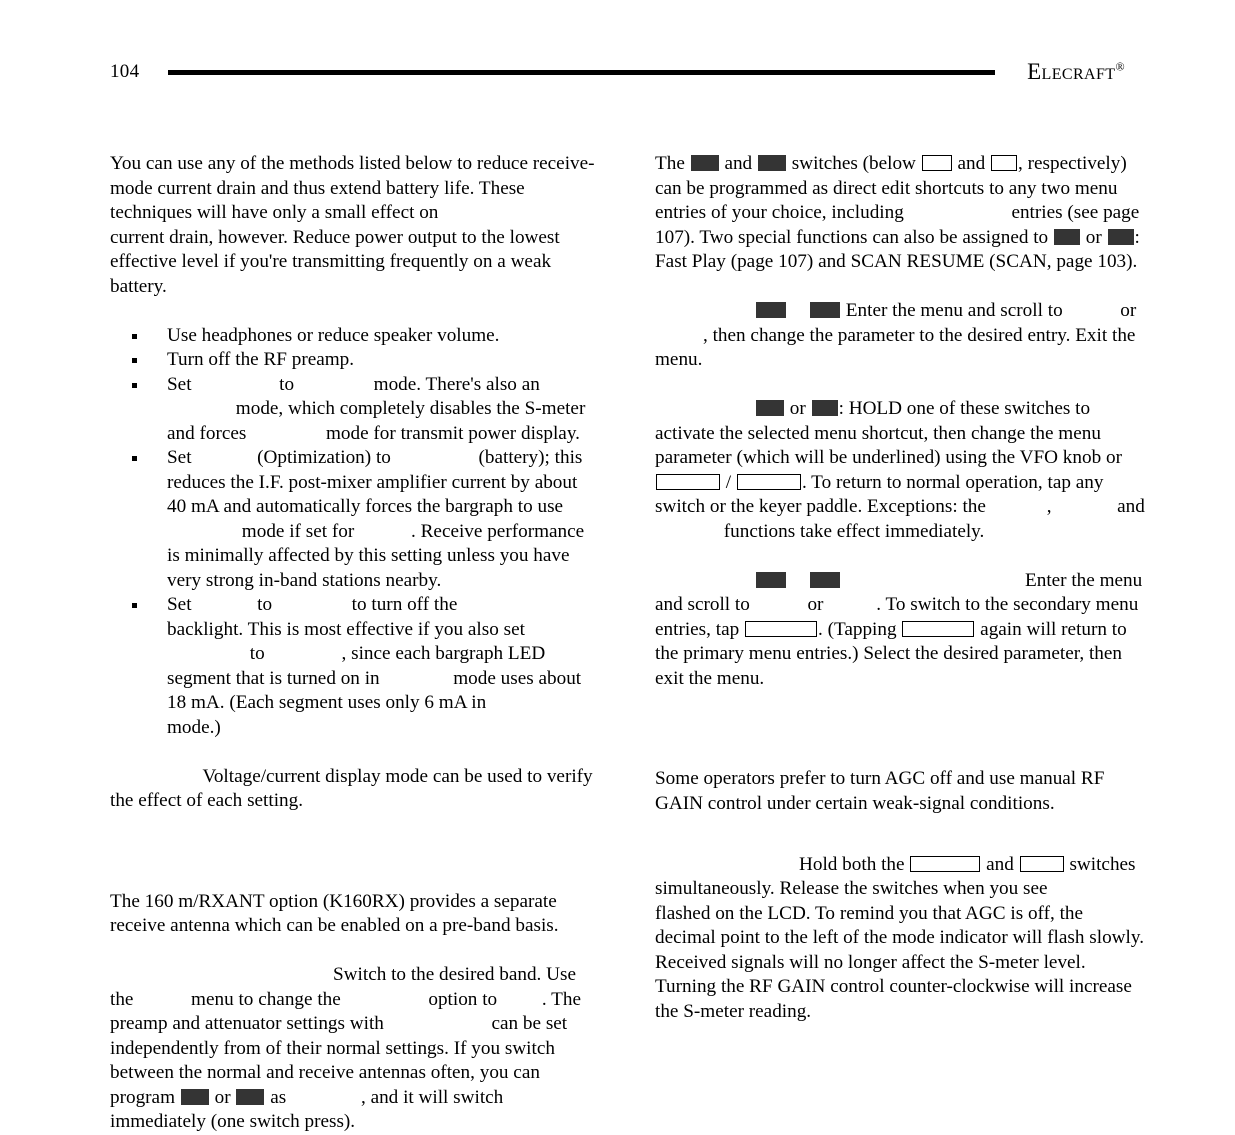  I want to click on rxant-proc-part6: as, so click(278, 1097).